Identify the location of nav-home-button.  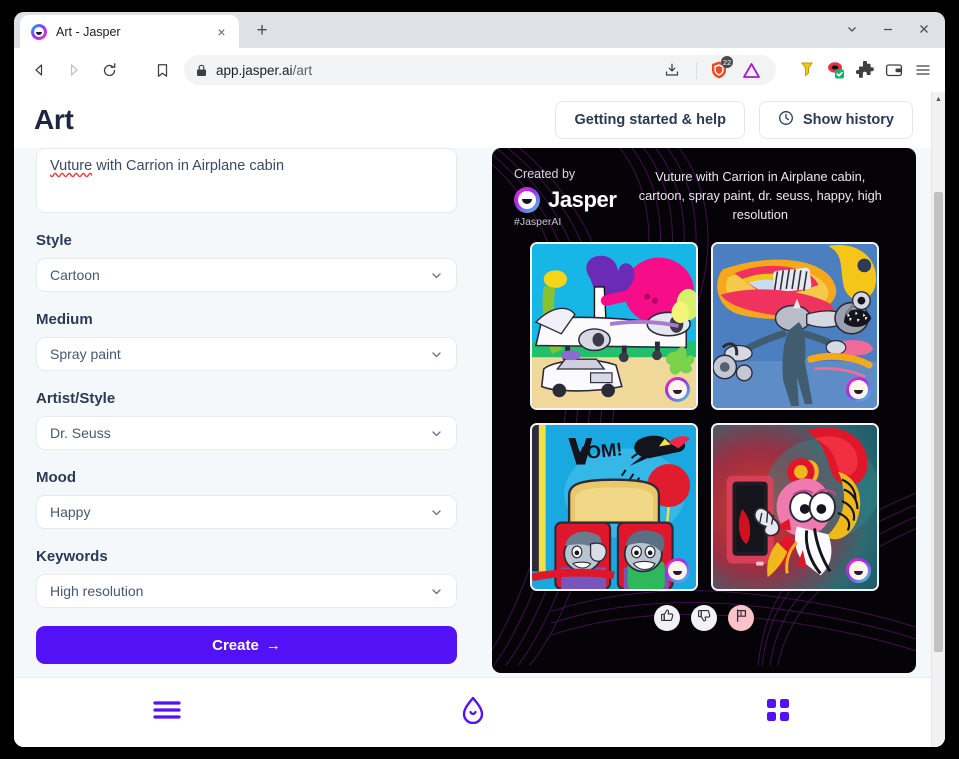
(473, 712).